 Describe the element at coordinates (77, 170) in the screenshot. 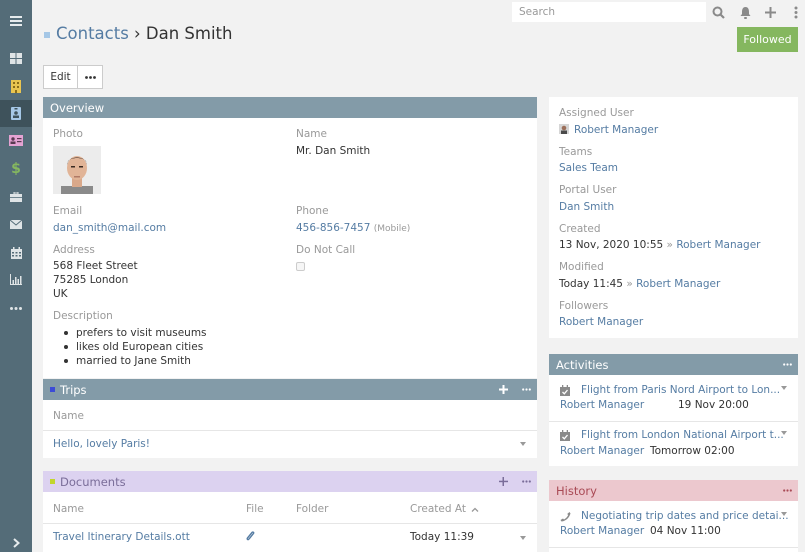

I see `contact-photo` at that location.